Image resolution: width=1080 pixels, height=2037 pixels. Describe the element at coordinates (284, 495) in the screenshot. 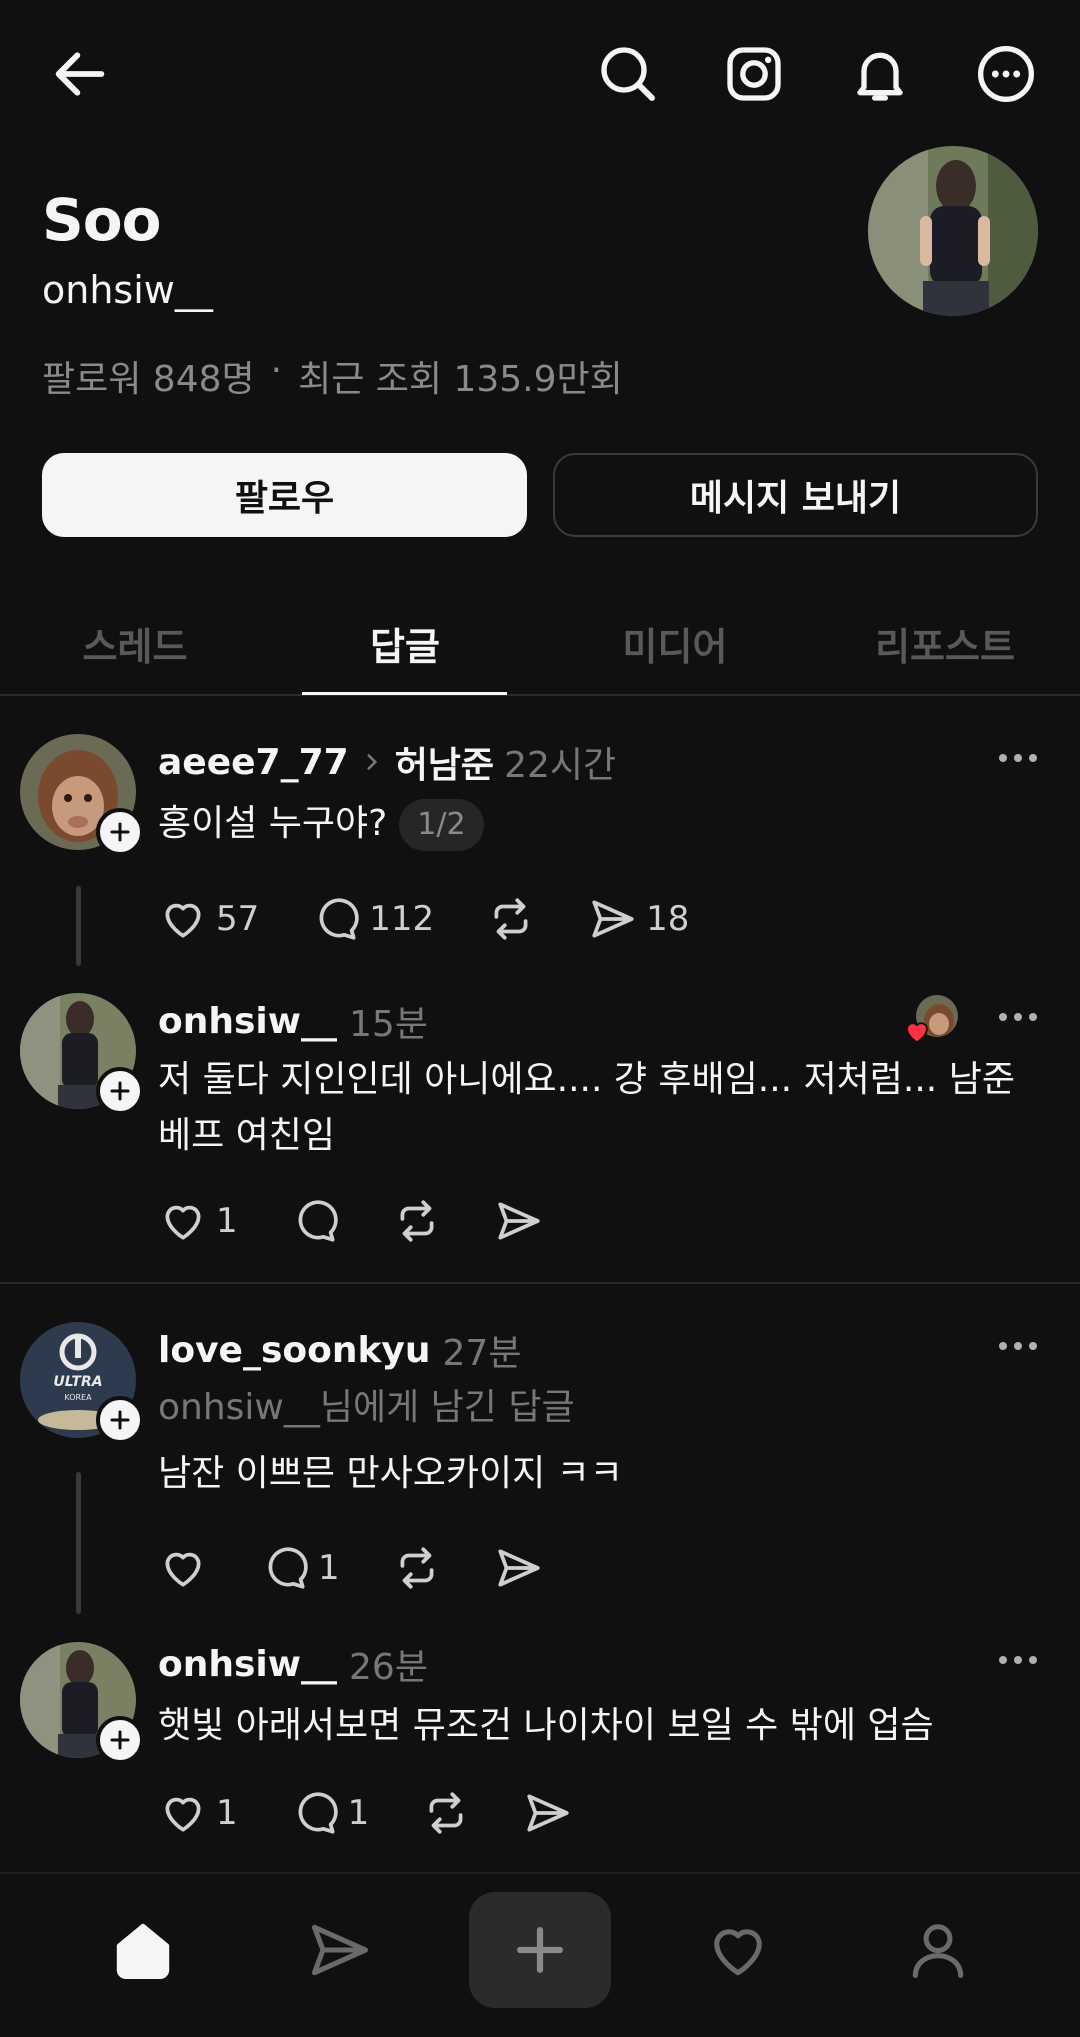

I see `follow-button: 팔로우` at that location.